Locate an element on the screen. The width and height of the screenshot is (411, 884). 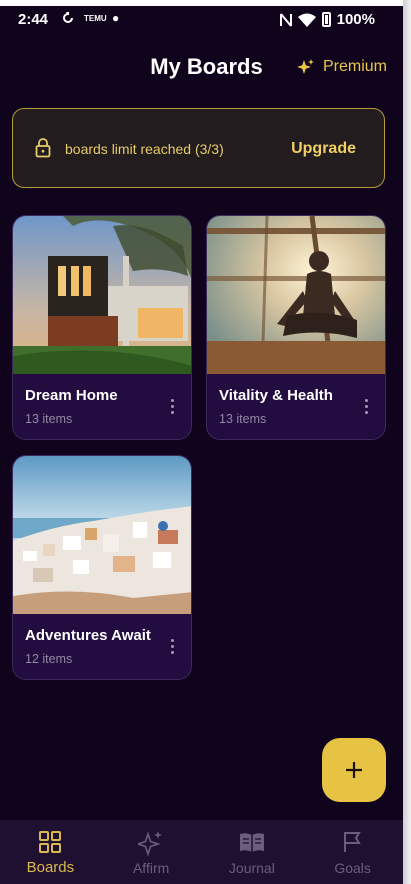
wifi-icon is located at coordinates (306, 20).